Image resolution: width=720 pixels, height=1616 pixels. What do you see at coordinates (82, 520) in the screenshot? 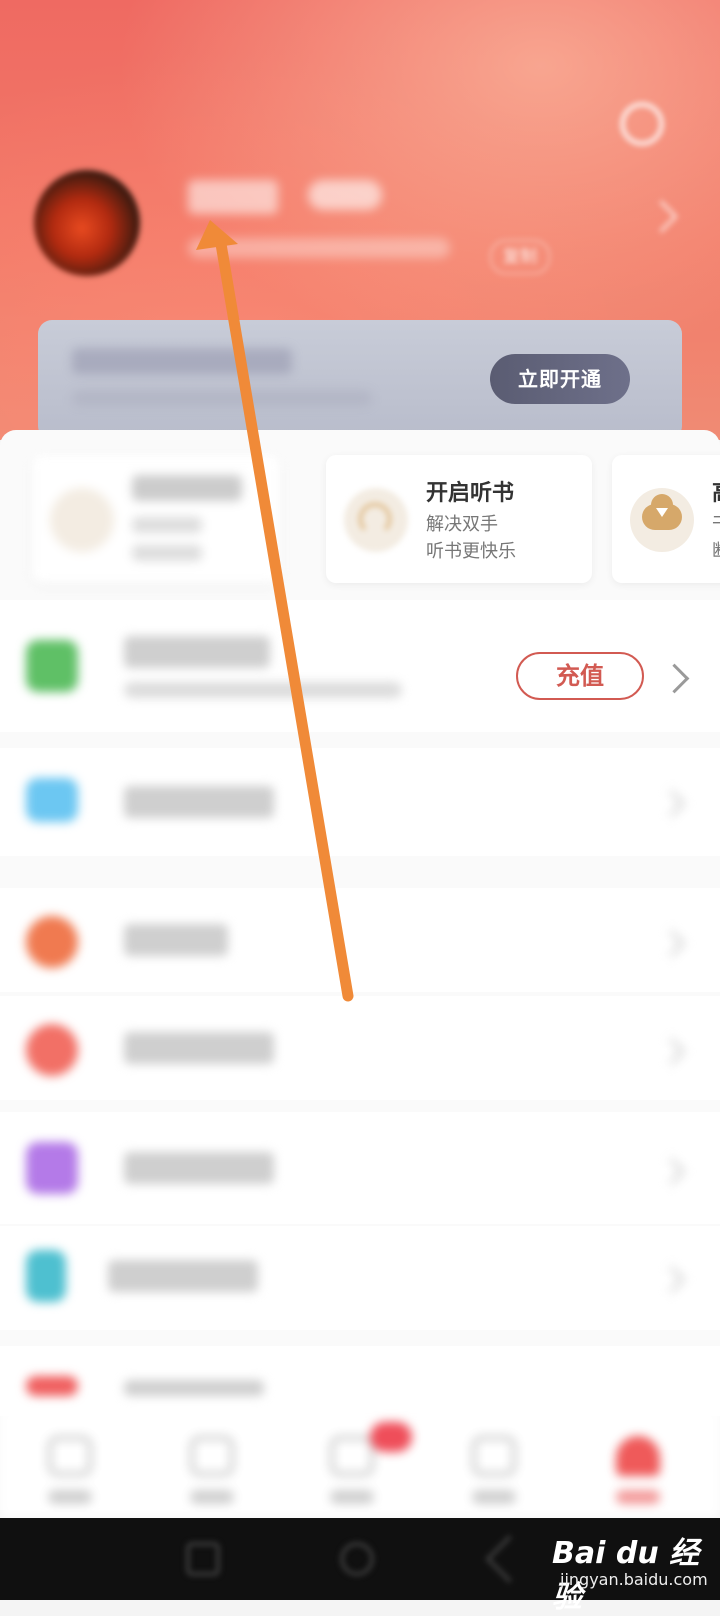
I see `crown-icon` at bounding box center [82, 520].